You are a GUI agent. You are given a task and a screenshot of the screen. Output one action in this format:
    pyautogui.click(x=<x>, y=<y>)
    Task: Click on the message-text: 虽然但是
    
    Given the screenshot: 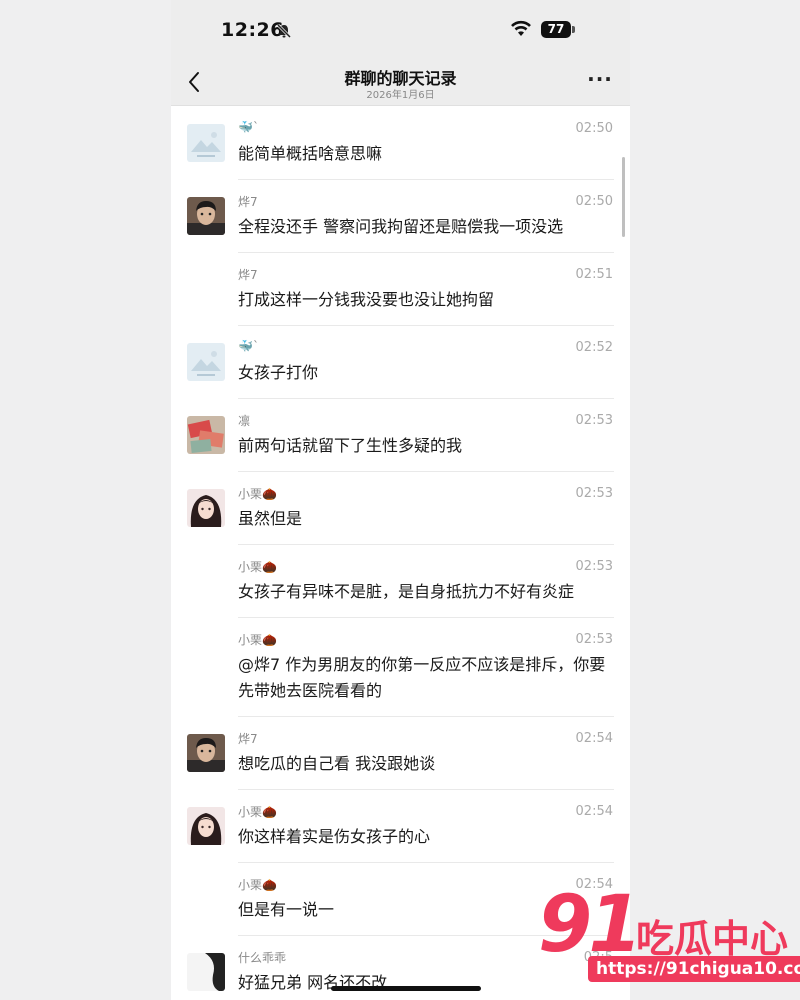 What is the action you would take?
    pyautogui.click(x=270, y=518)
    